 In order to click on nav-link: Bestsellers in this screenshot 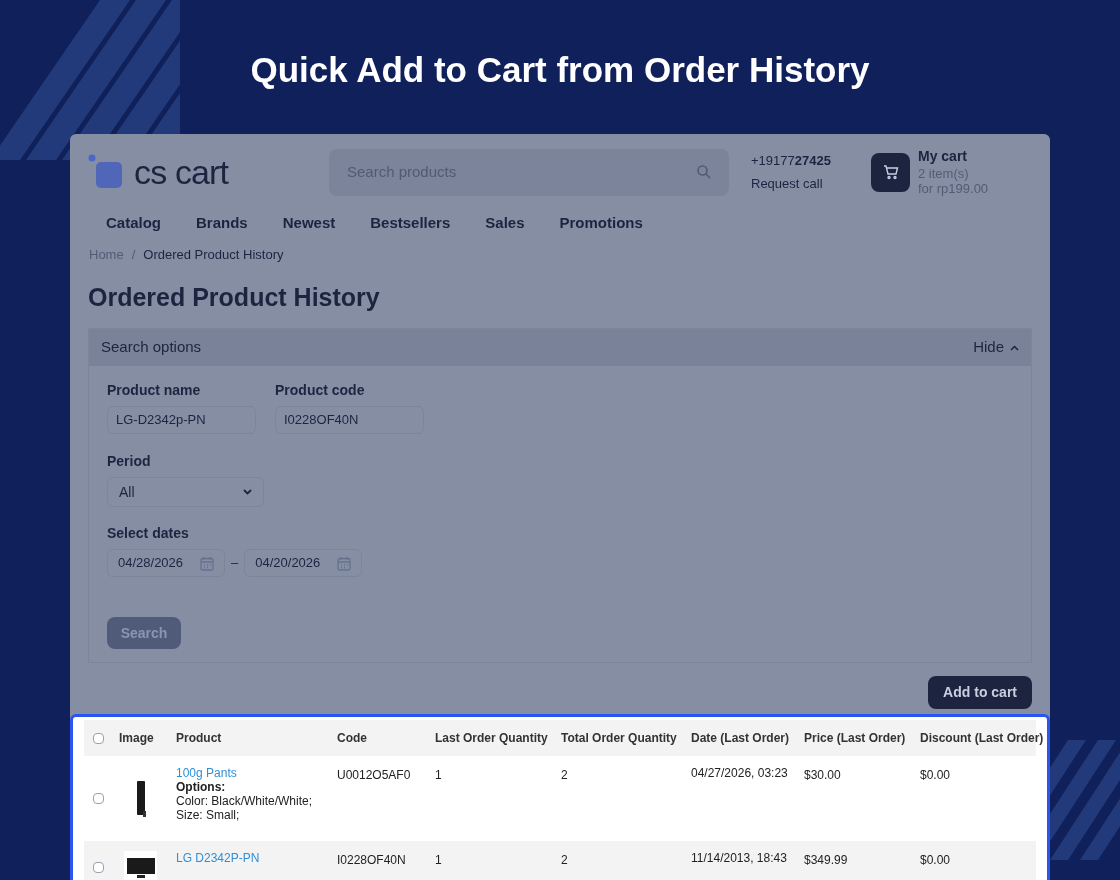, I will do `click(410, 223)`.